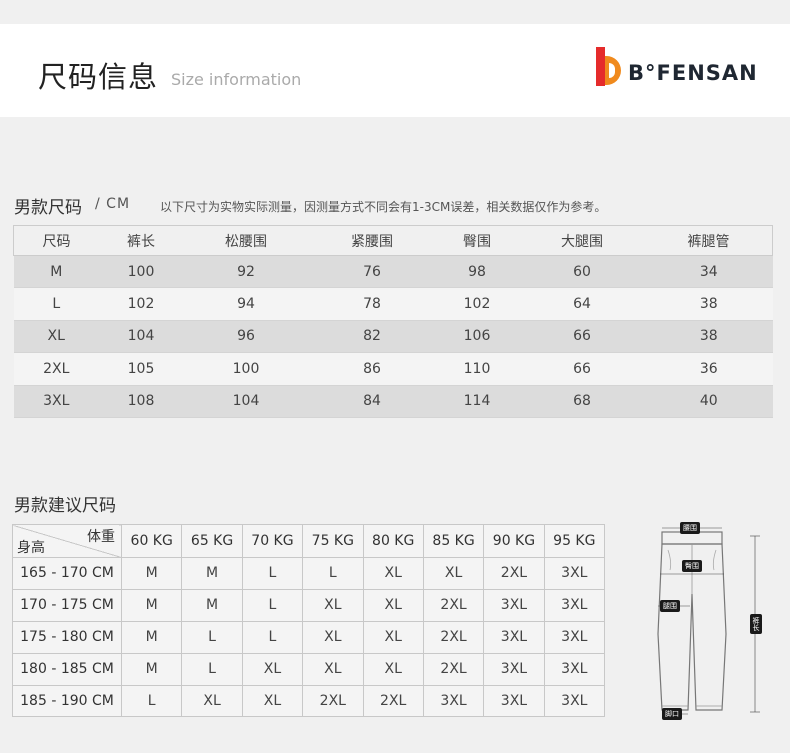 The height and width of the screenshot is (753, 790). I want to click on table-row: 2XL 105 100 86 110 66 36, so click(393, 369).